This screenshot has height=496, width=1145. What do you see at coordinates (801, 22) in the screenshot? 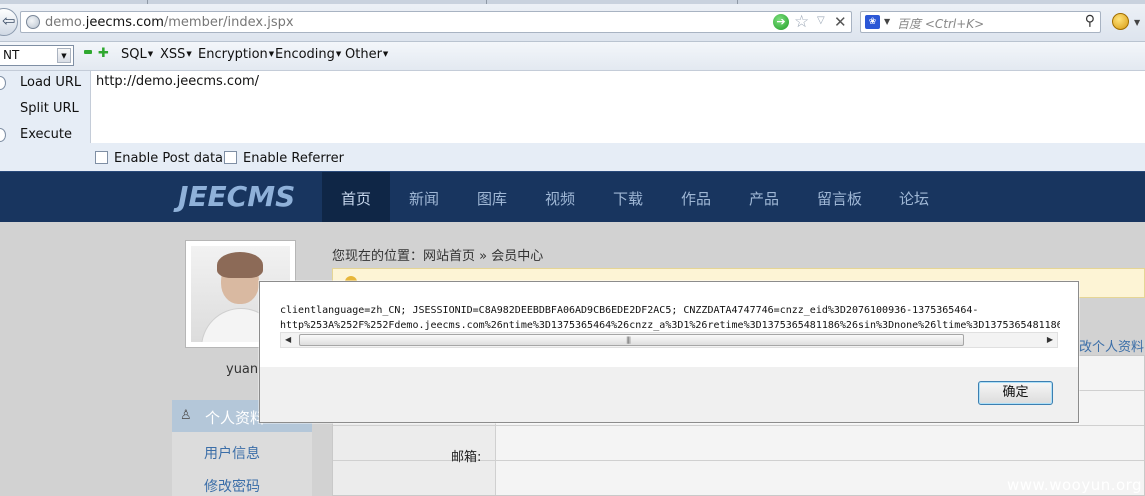
I see `bookmark-star-icon: ☆` at bounding box center [801, 22].